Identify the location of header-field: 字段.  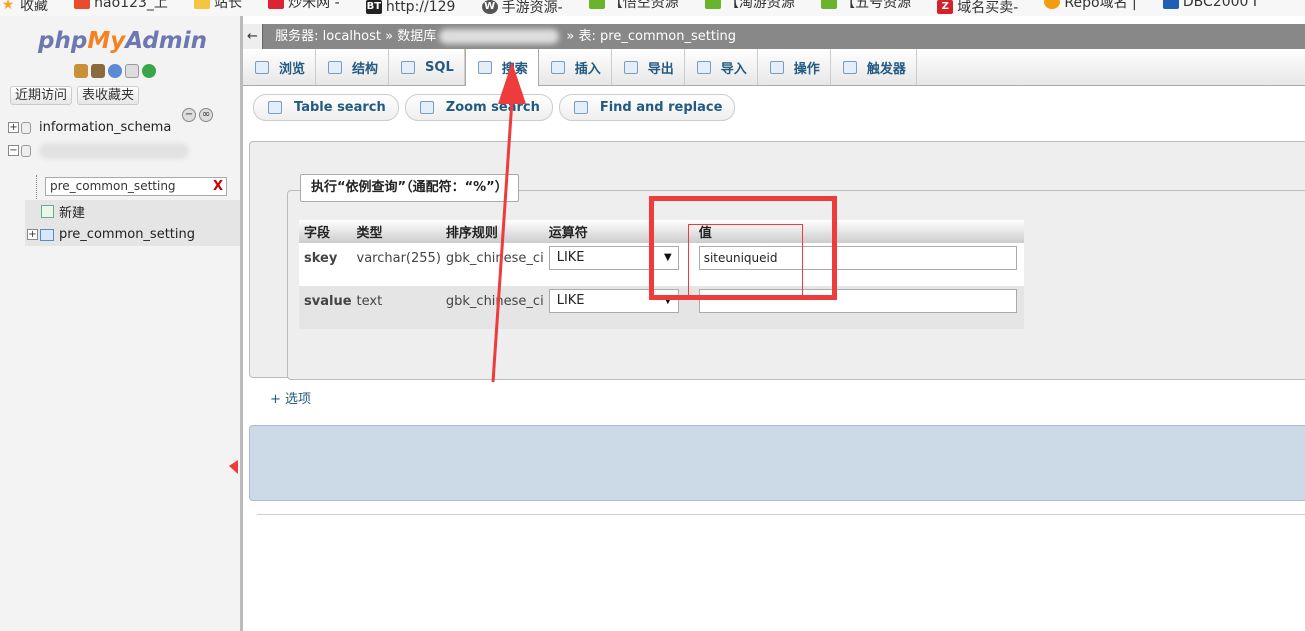
(325, 231).